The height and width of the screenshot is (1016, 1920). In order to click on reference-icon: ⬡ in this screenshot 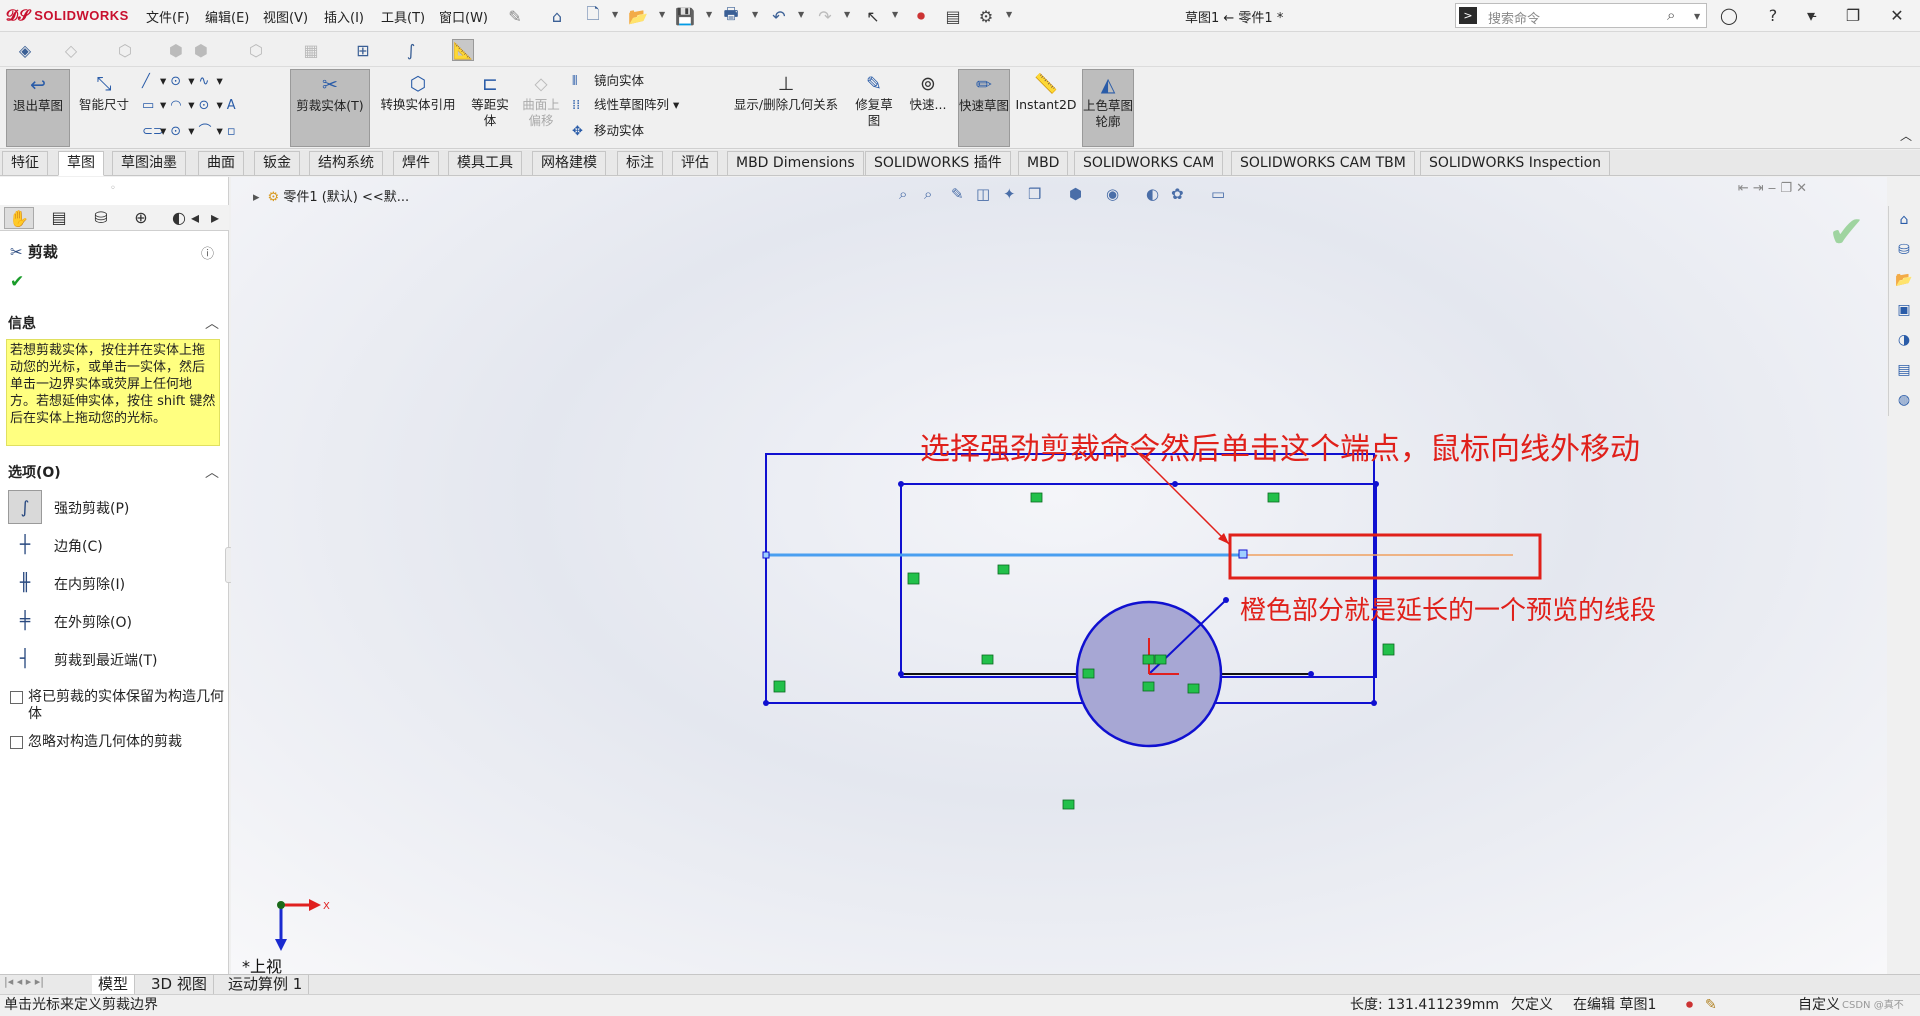, I will do `click(256, 50)`.